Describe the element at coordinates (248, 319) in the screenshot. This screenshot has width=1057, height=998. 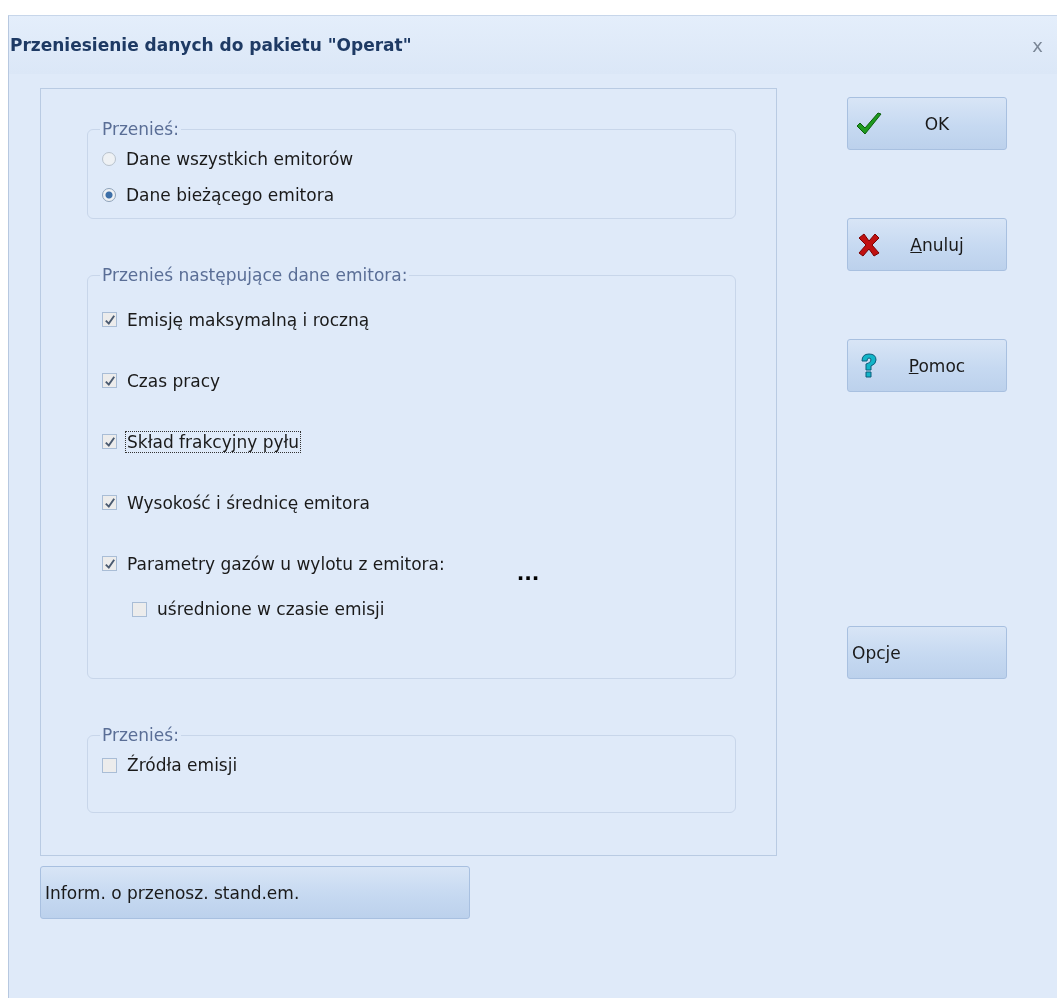
I see `checkbox-label: Emisję maksymalną i roczną` at that location.